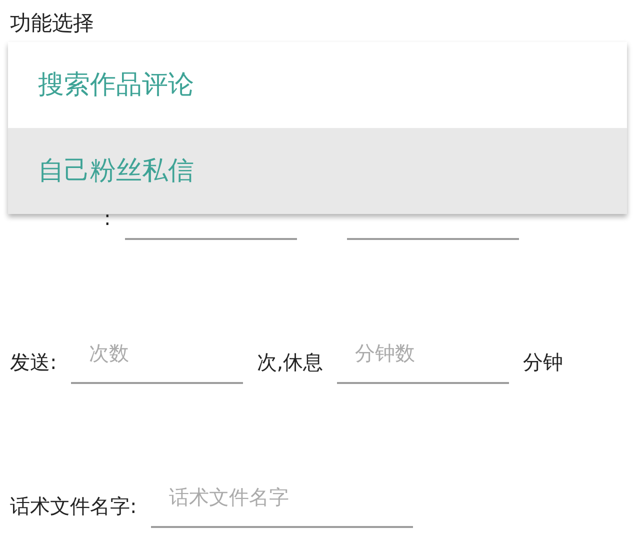 This screenshot has height=559, width=633. I want to click on field-label: 发送:, so click(33, 363).